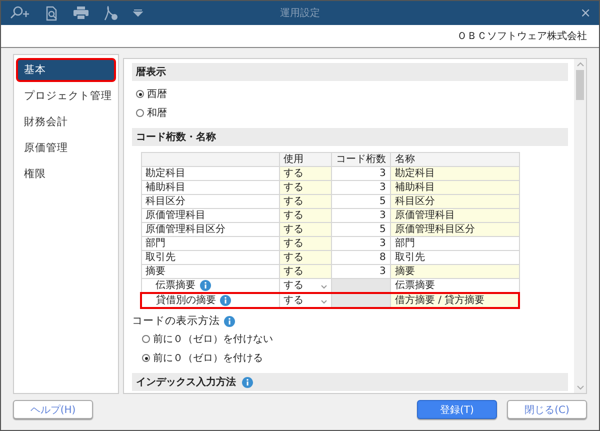 The image size is (600, 431). I want to click on table-cell: 借方摘要 / 貸方摘要, so click(454, 300).